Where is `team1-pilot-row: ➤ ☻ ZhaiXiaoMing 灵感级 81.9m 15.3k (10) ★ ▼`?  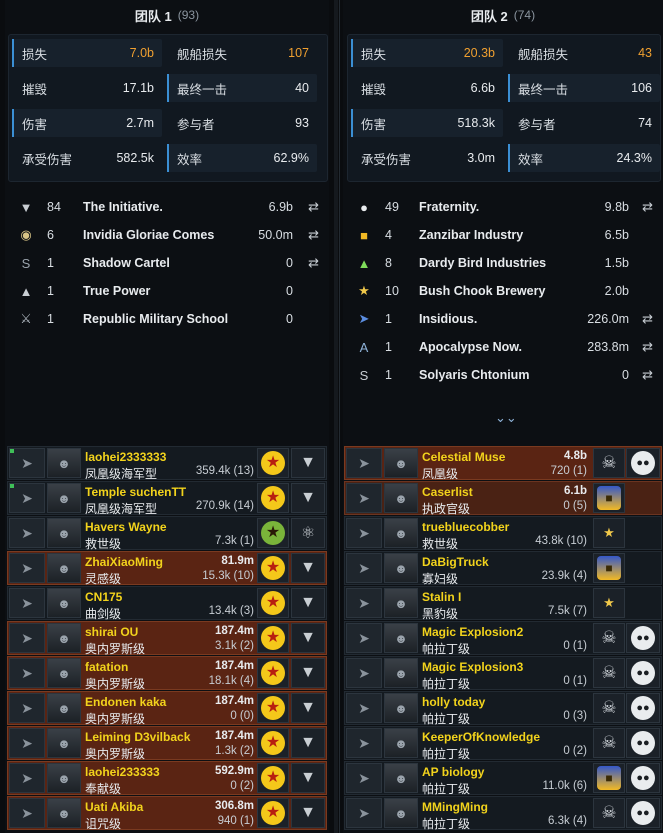 team1-pilot-row: ➤ ☻ ZhaiXiaoMing 灵感级 81.9m 15.3k (10) ★ ▼ is located at coordinates (167, 568).